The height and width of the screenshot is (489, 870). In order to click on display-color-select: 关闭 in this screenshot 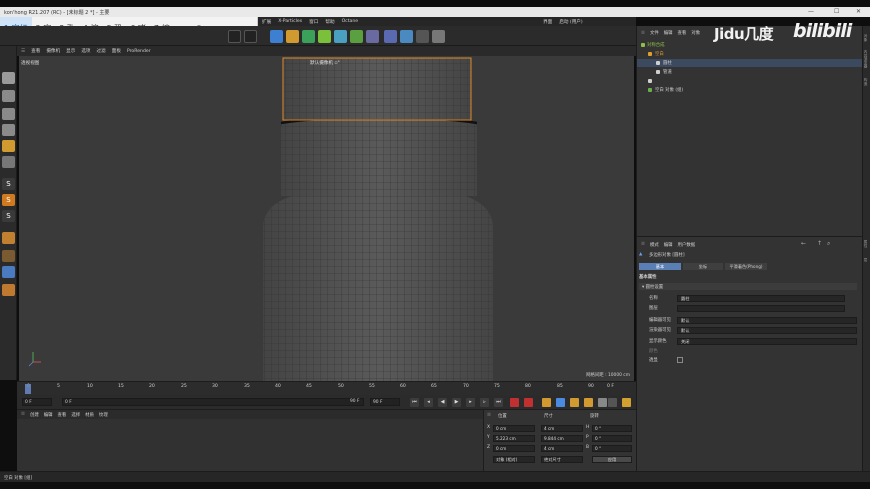, I will do `click(767, 341)`.